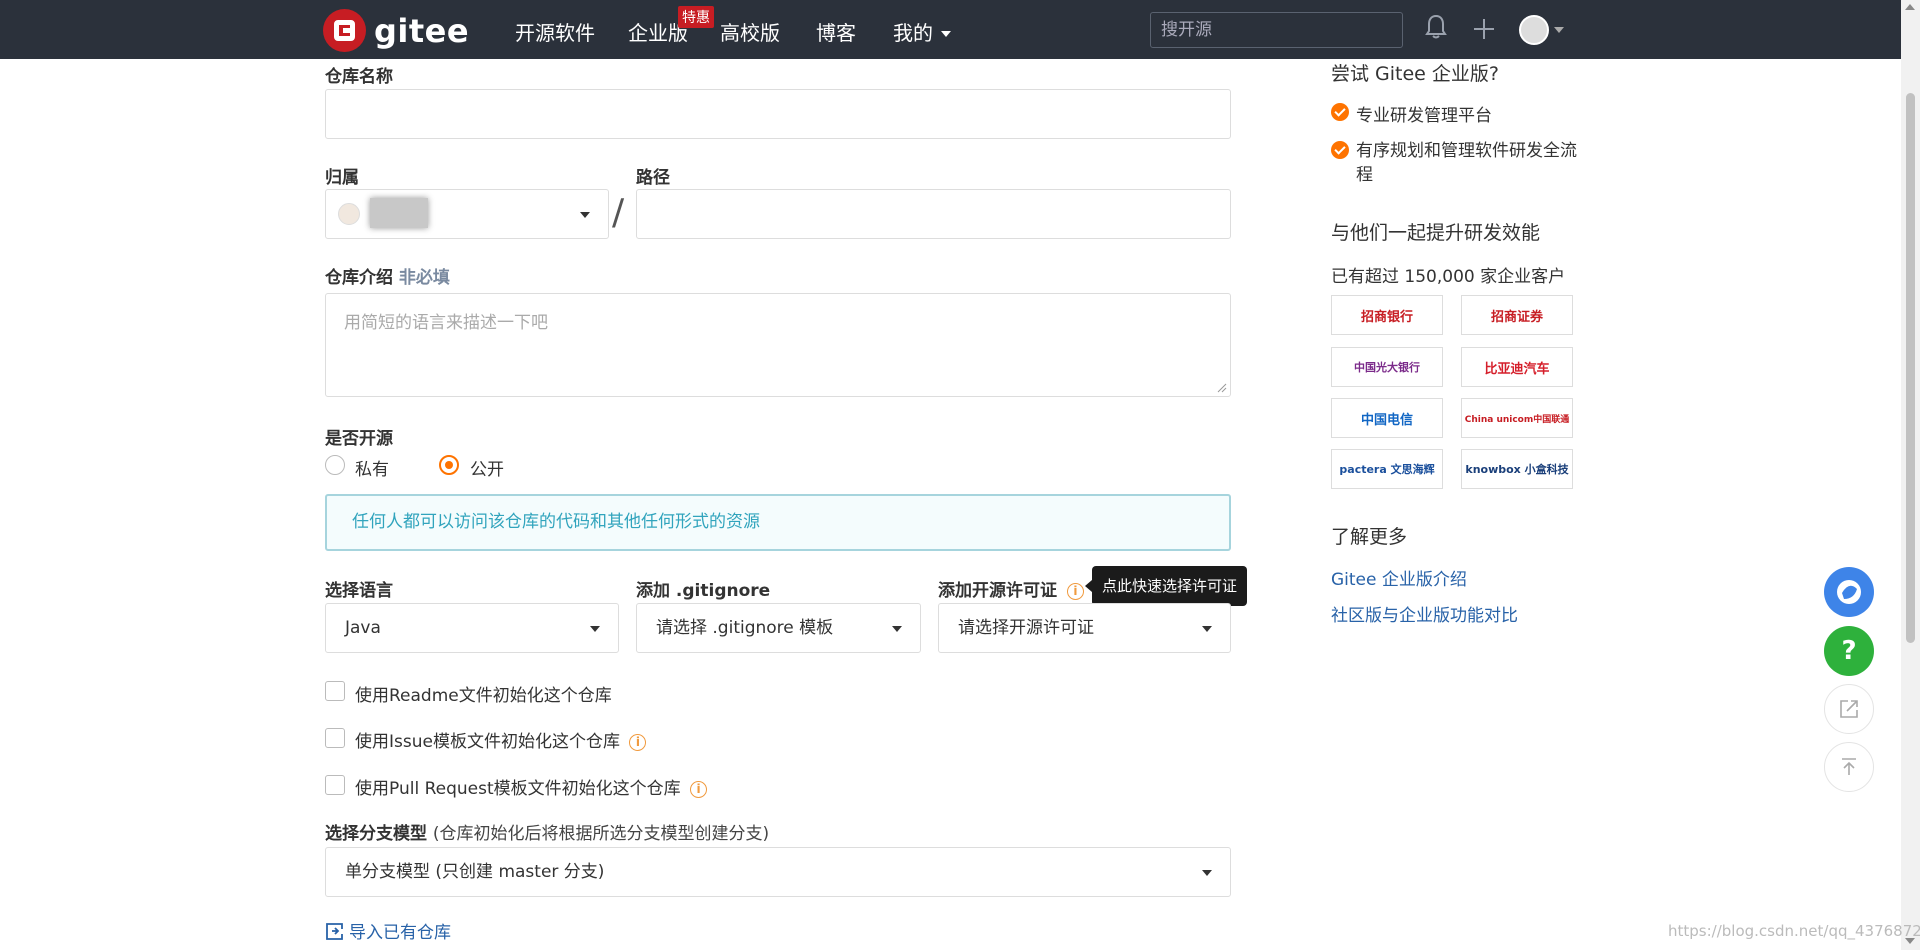  Describe the element at coordinates (349, 214) in the screenshot. I see `owner-avatar` at that location.